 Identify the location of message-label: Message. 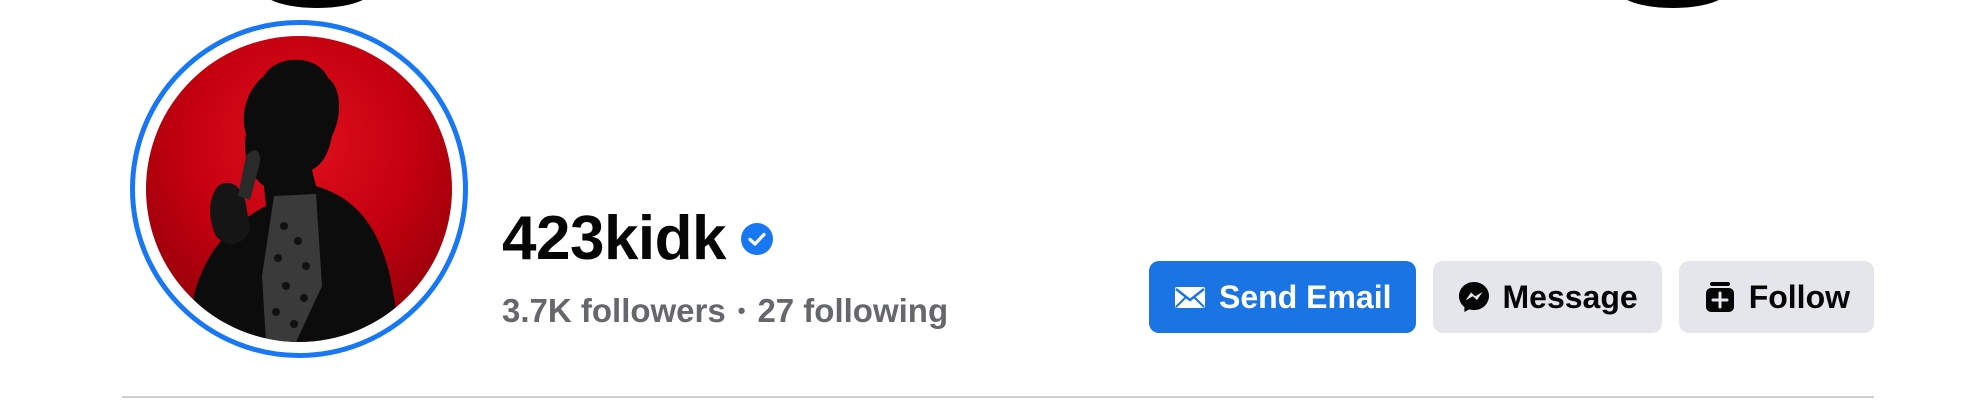
(1570, 296).